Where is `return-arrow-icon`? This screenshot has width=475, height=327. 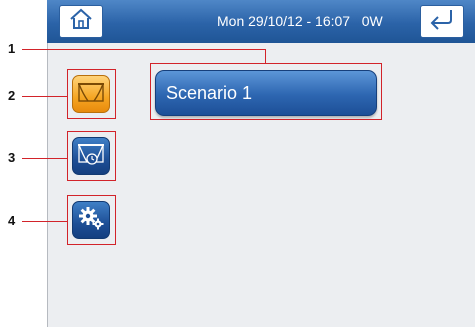
return-arrow-icon is located at coordinates (442, 21).